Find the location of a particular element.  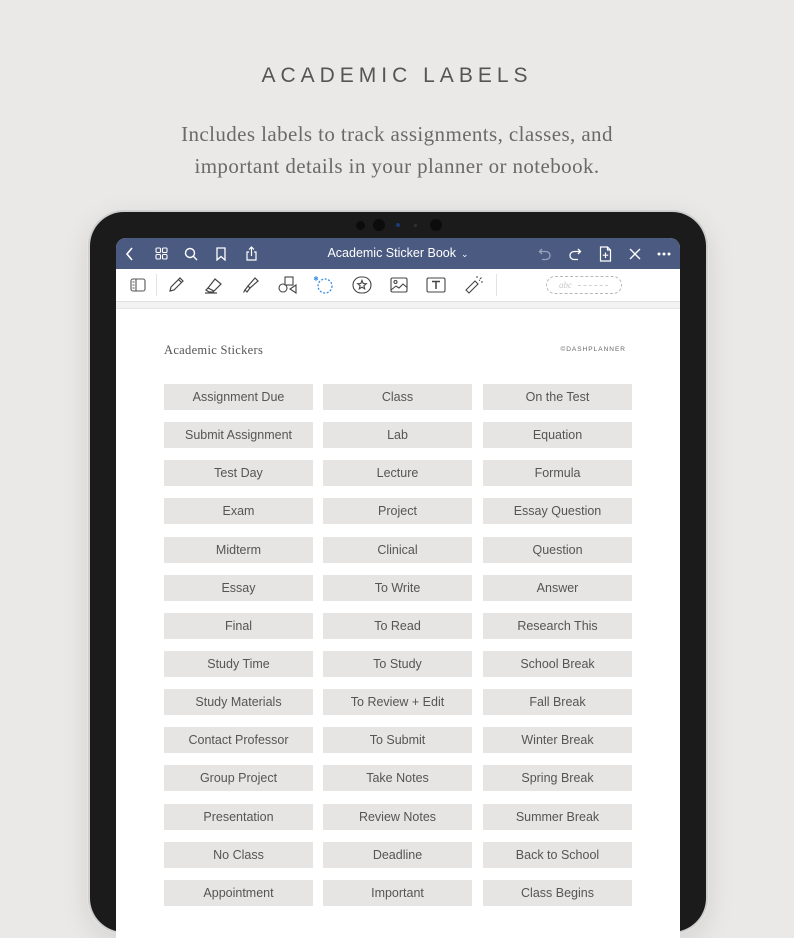

sticker-page-title: Academic Stickers is located at coordinates (214, 350).